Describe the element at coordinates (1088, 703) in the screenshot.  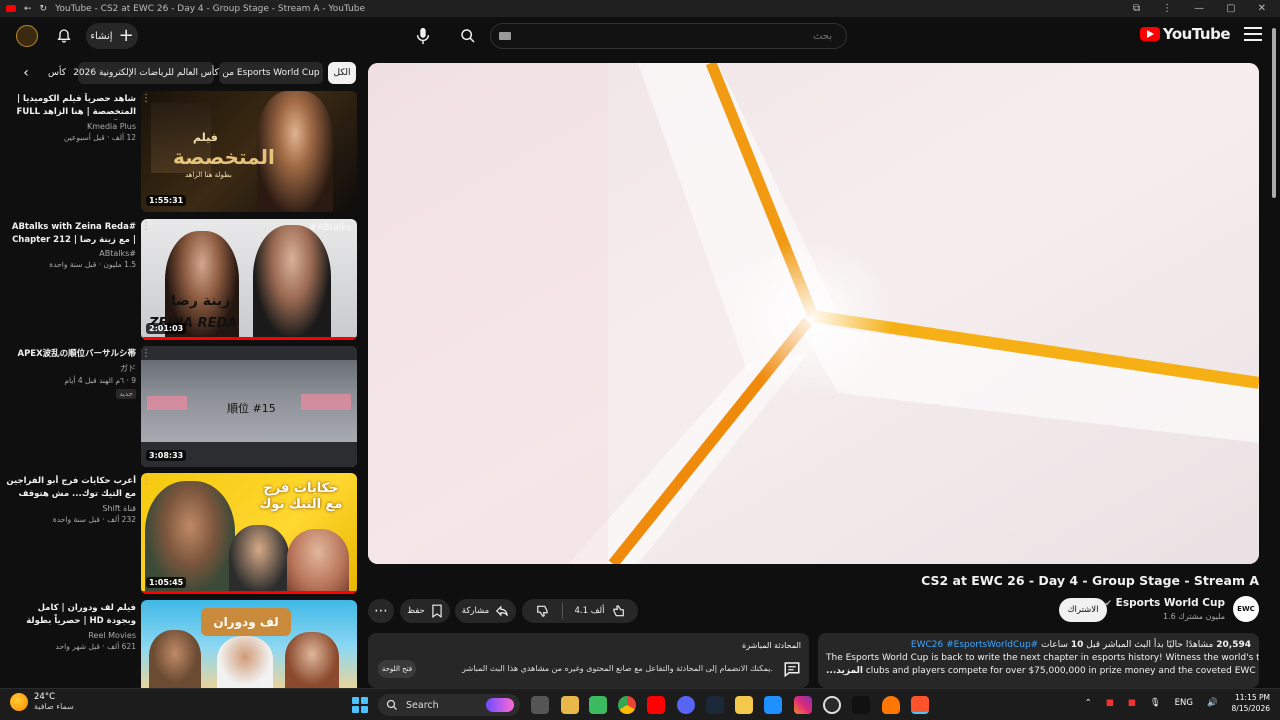
I see `chevron-up-icon: ⌃` at that location.